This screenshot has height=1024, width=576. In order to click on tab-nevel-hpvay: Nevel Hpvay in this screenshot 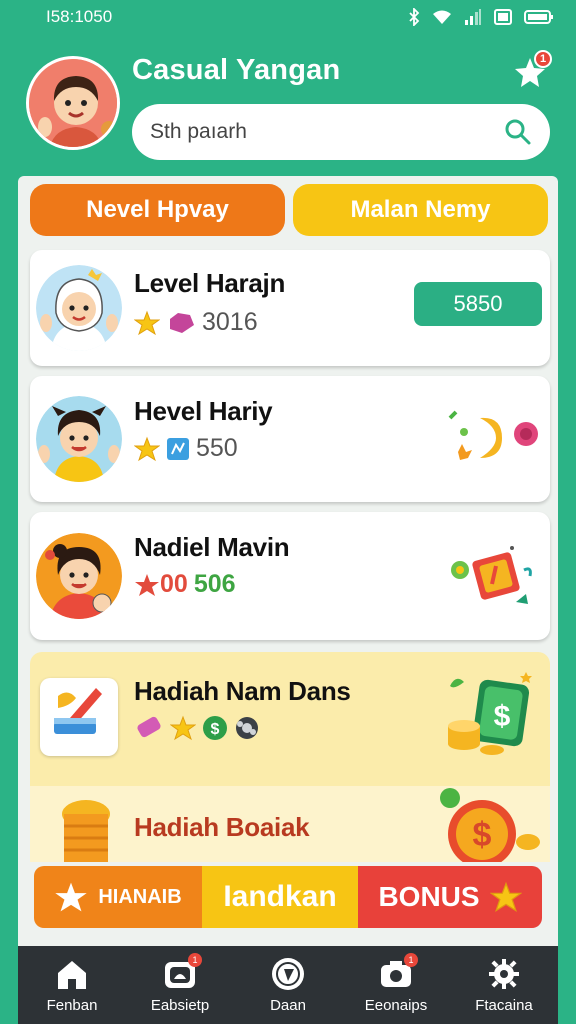, I will do `click(157, 210)`.